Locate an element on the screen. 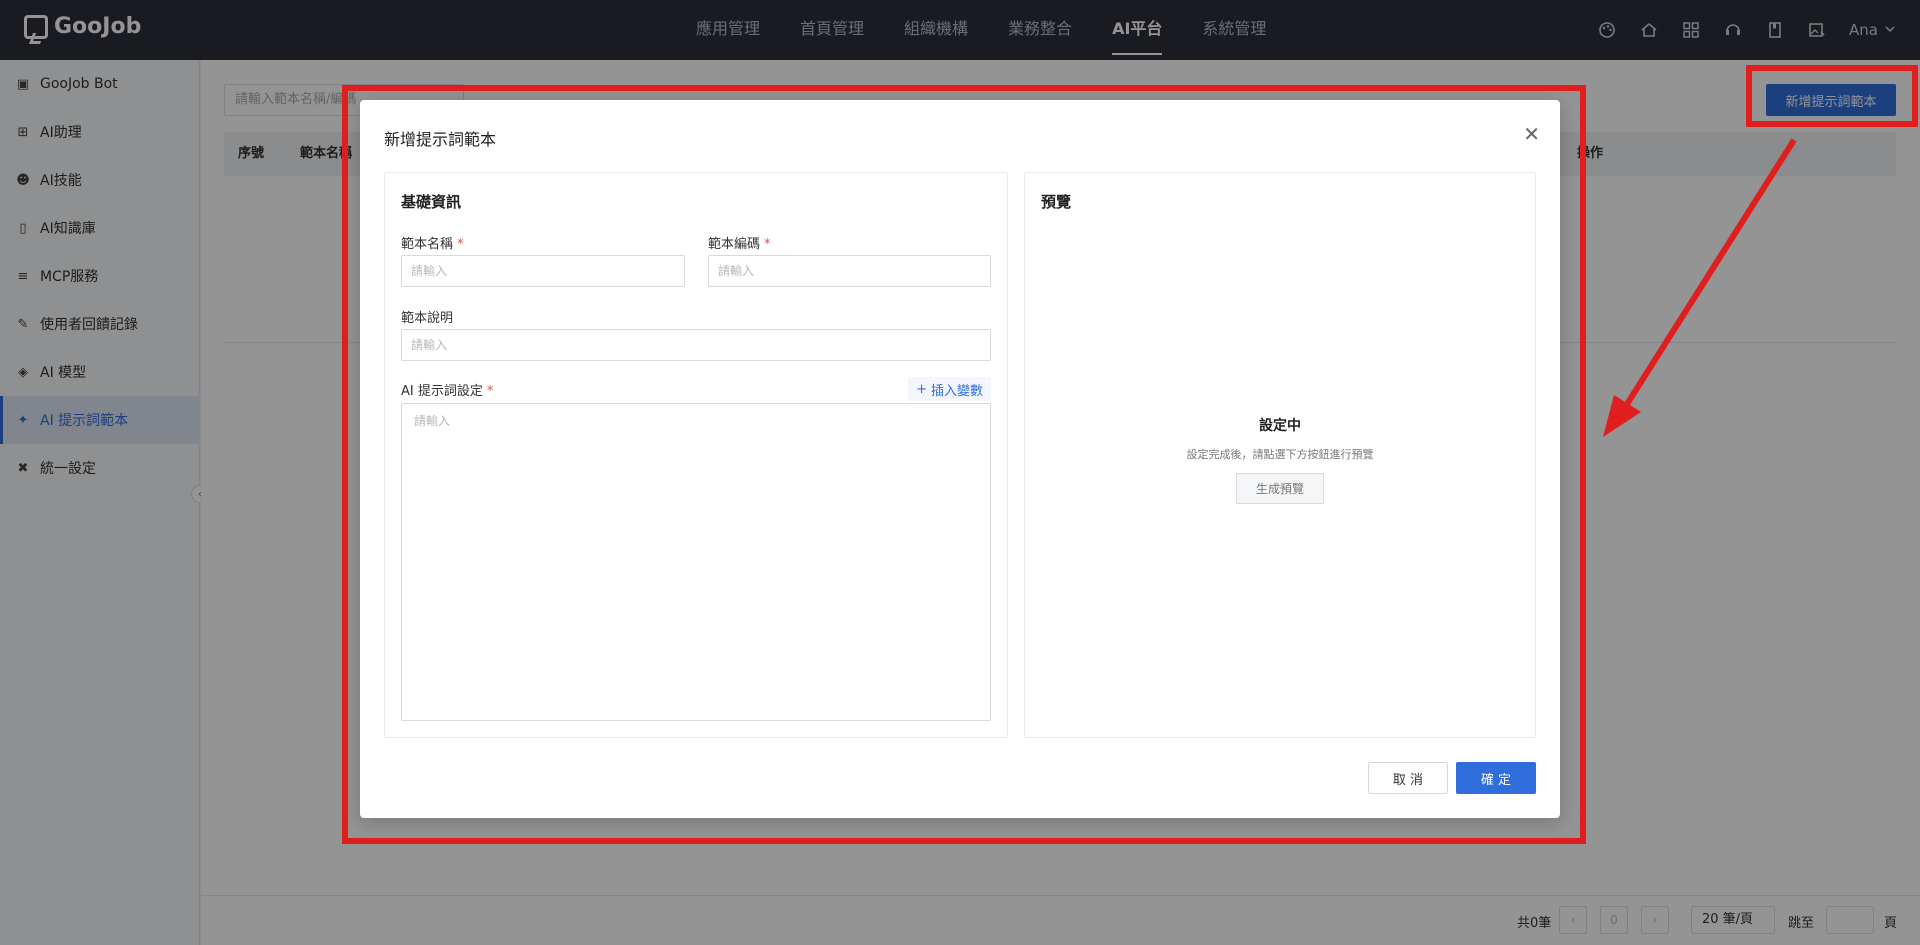  annotation-highlight-add-button is located at coordinates (1832, 96).